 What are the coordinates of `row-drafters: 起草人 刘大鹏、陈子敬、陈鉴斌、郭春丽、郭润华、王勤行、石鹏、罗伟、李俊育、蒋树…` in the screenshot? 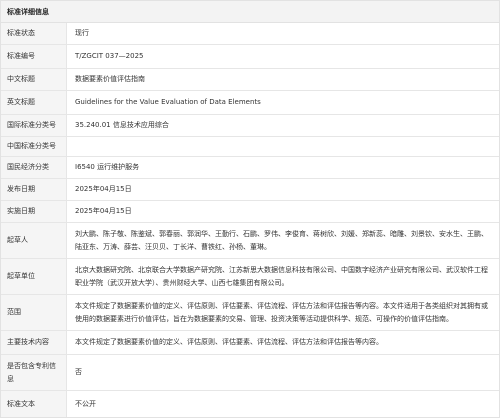 It's located at (250, 241).